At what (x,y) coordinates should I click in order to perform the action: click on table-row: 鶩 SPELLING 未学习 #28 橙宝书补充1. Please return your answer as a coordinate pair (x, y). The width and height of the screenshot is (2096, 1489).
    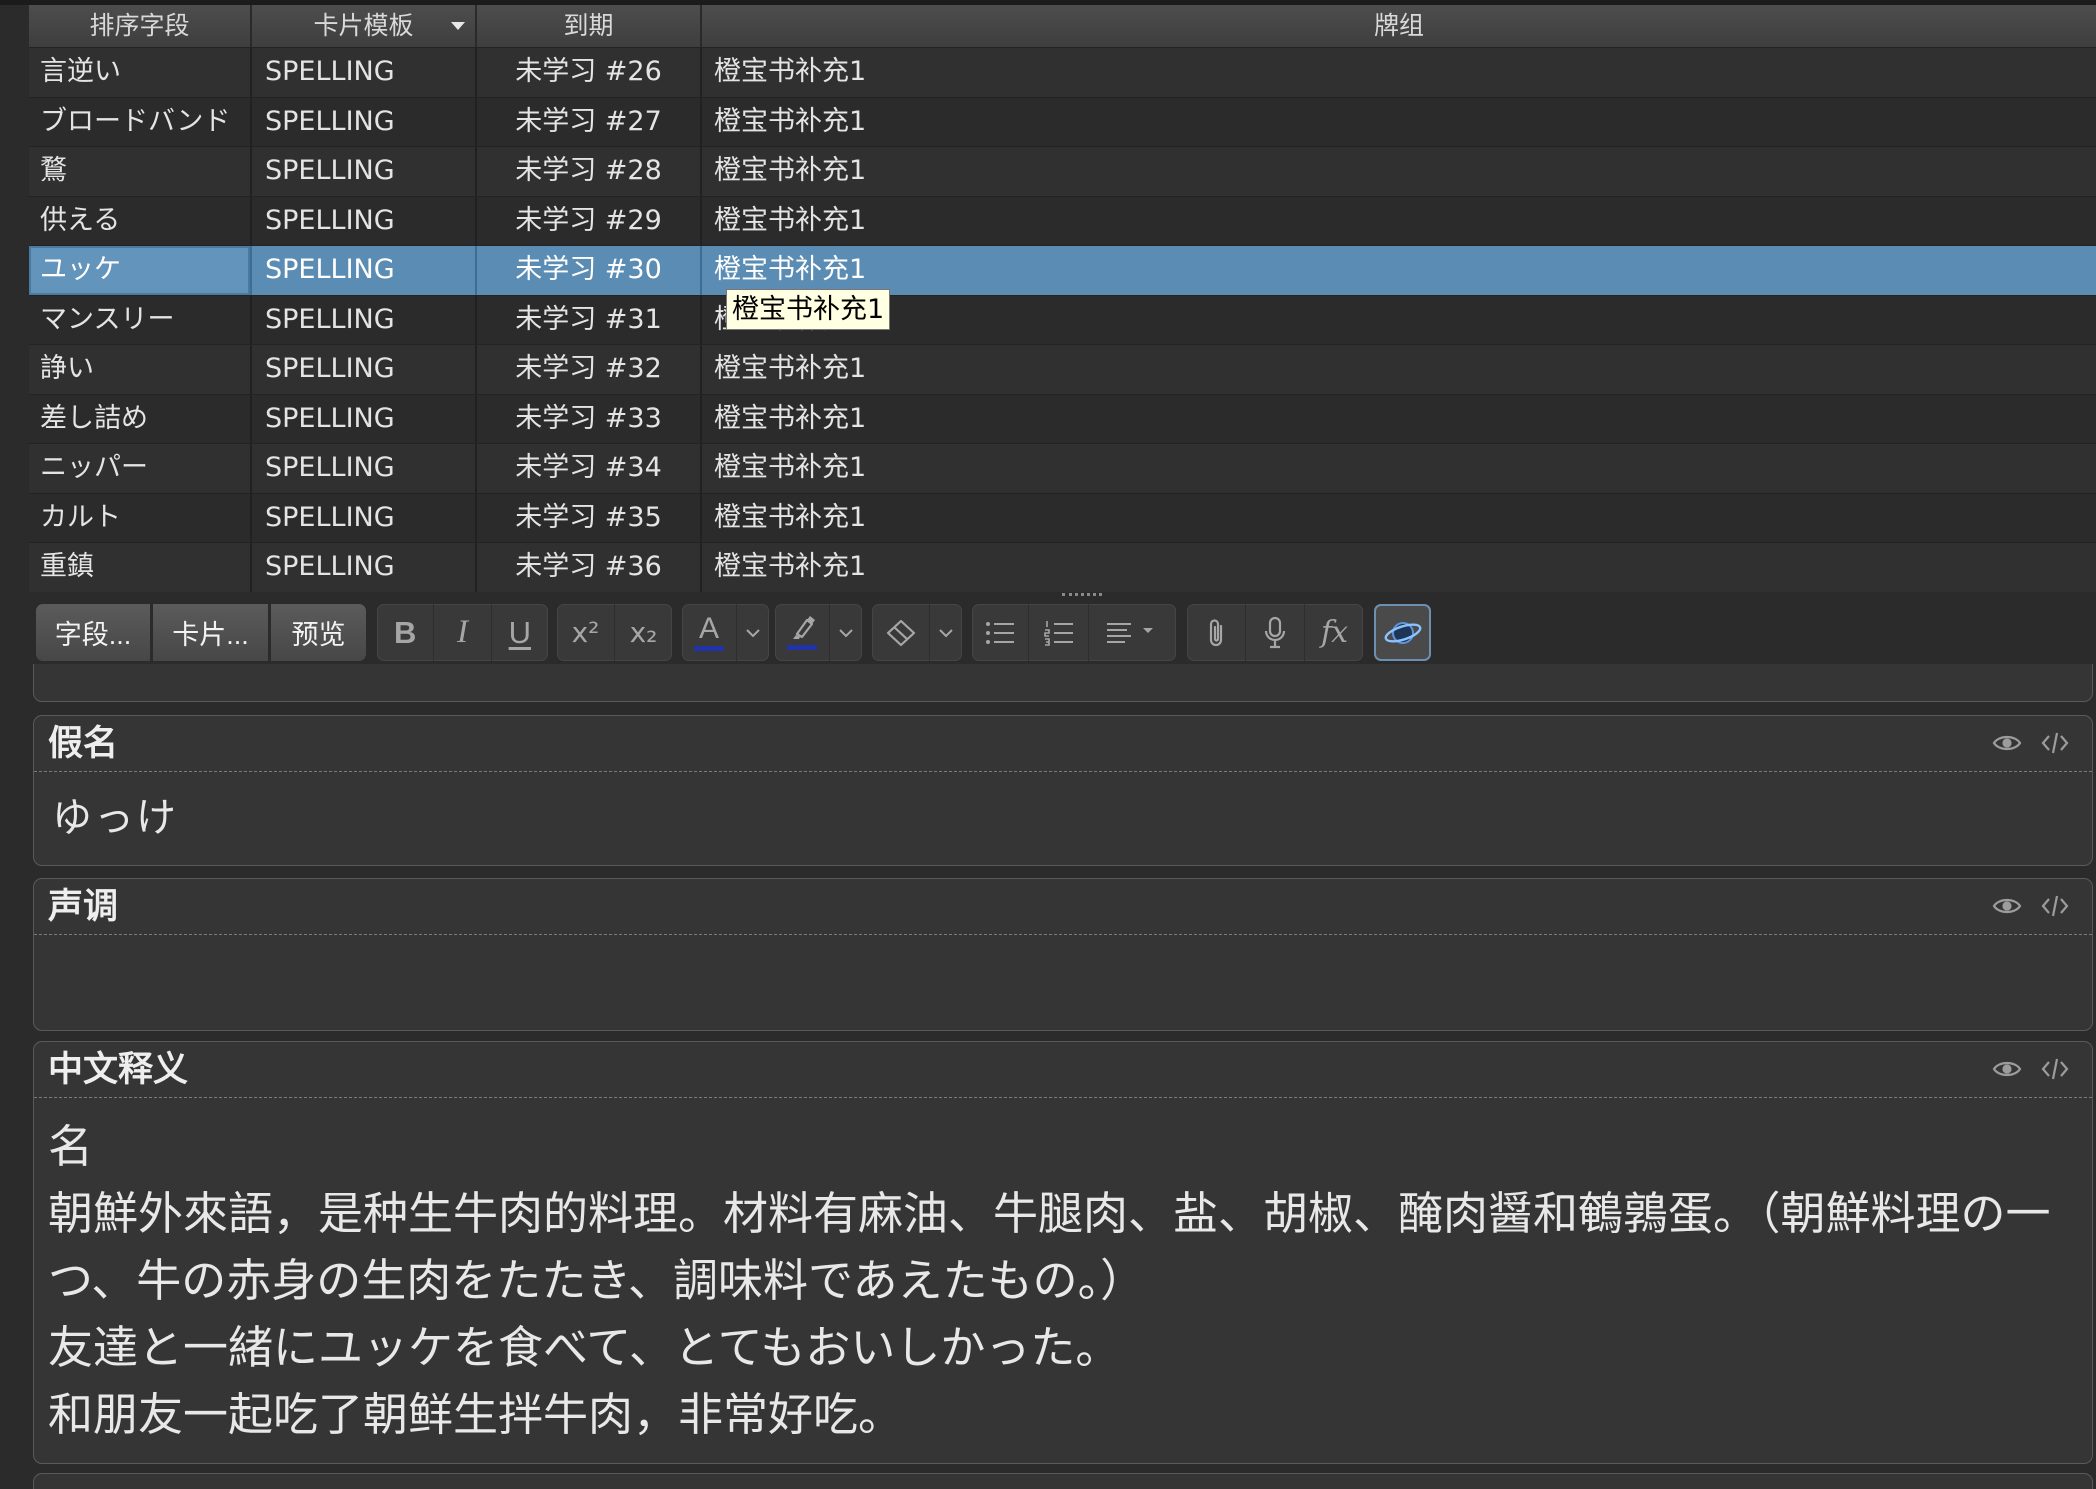
    Looking at the image, I should click on (1062, 172).